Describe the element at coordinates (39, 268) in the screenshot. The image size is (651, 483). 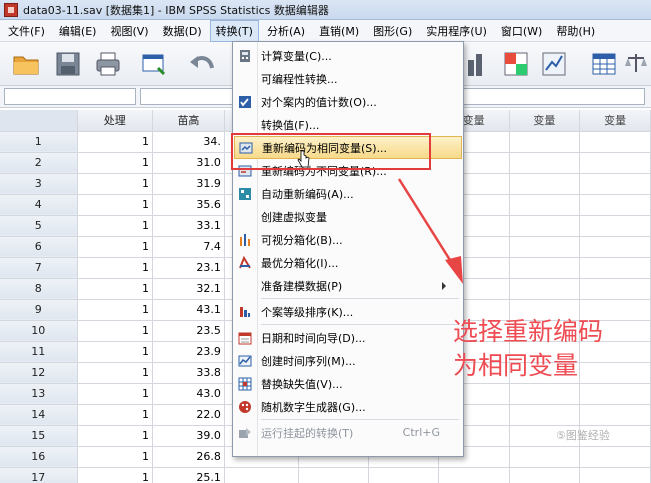
I see `row-number: 7` at that location.